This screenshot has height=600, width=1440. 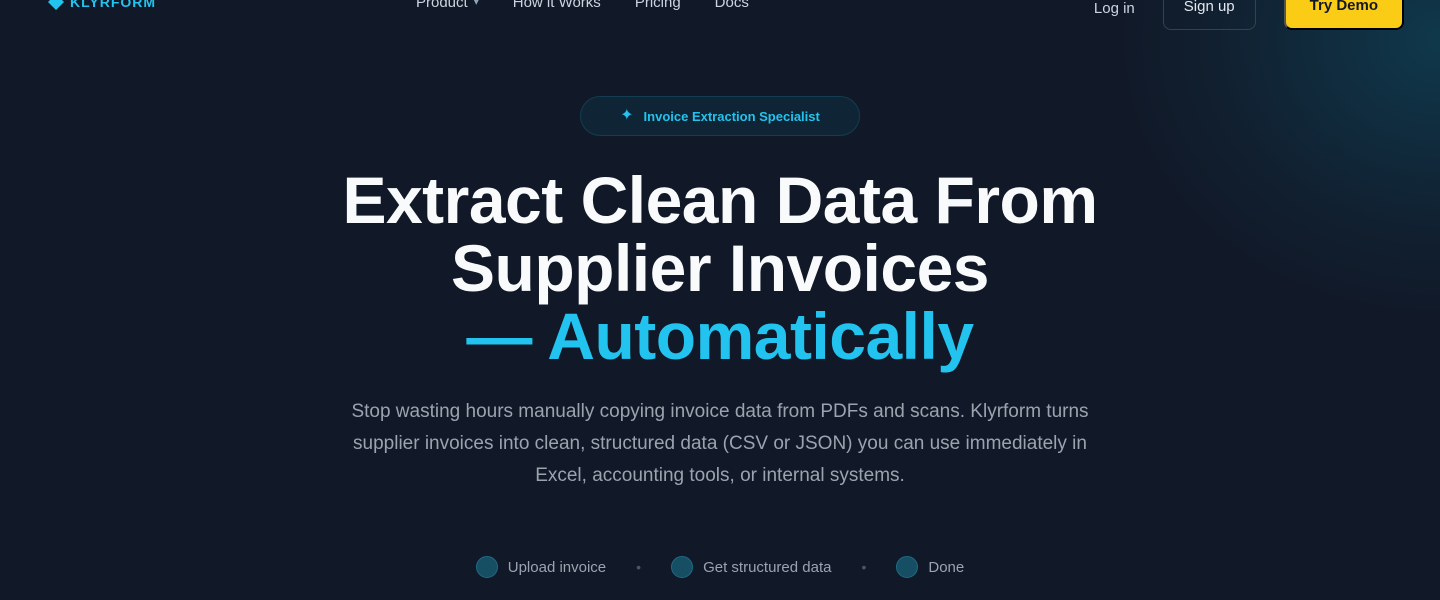 What do you see at coordinates (720, 336) in the screenshot?
I see `hero-title-accent: — Automatically` at bounding box center [720, 336].